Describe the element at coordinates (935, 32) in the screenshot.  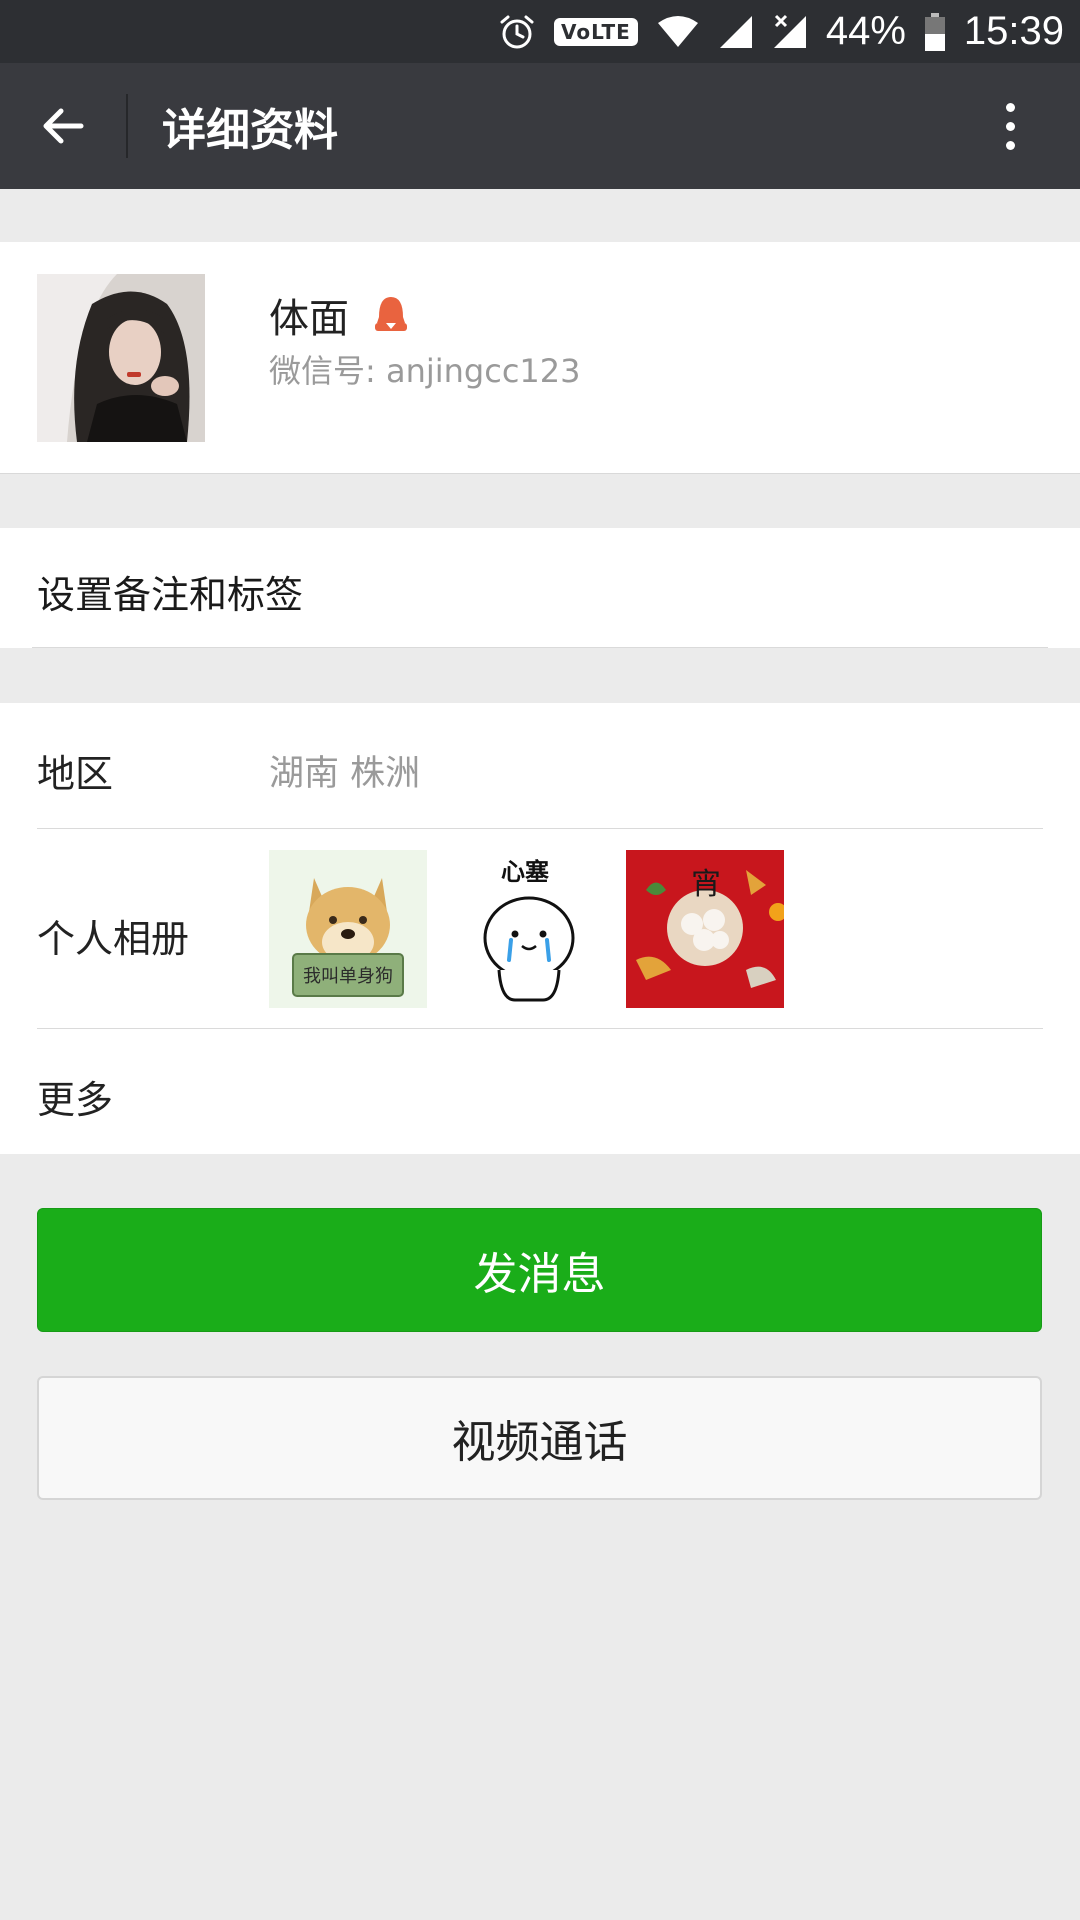
I see `battery-icon` at that location.